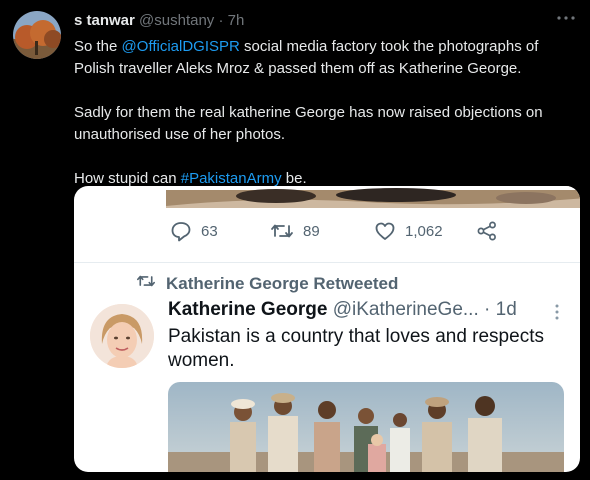 The image size is (590, 480). I want to click on share-action, so click(487, 231).